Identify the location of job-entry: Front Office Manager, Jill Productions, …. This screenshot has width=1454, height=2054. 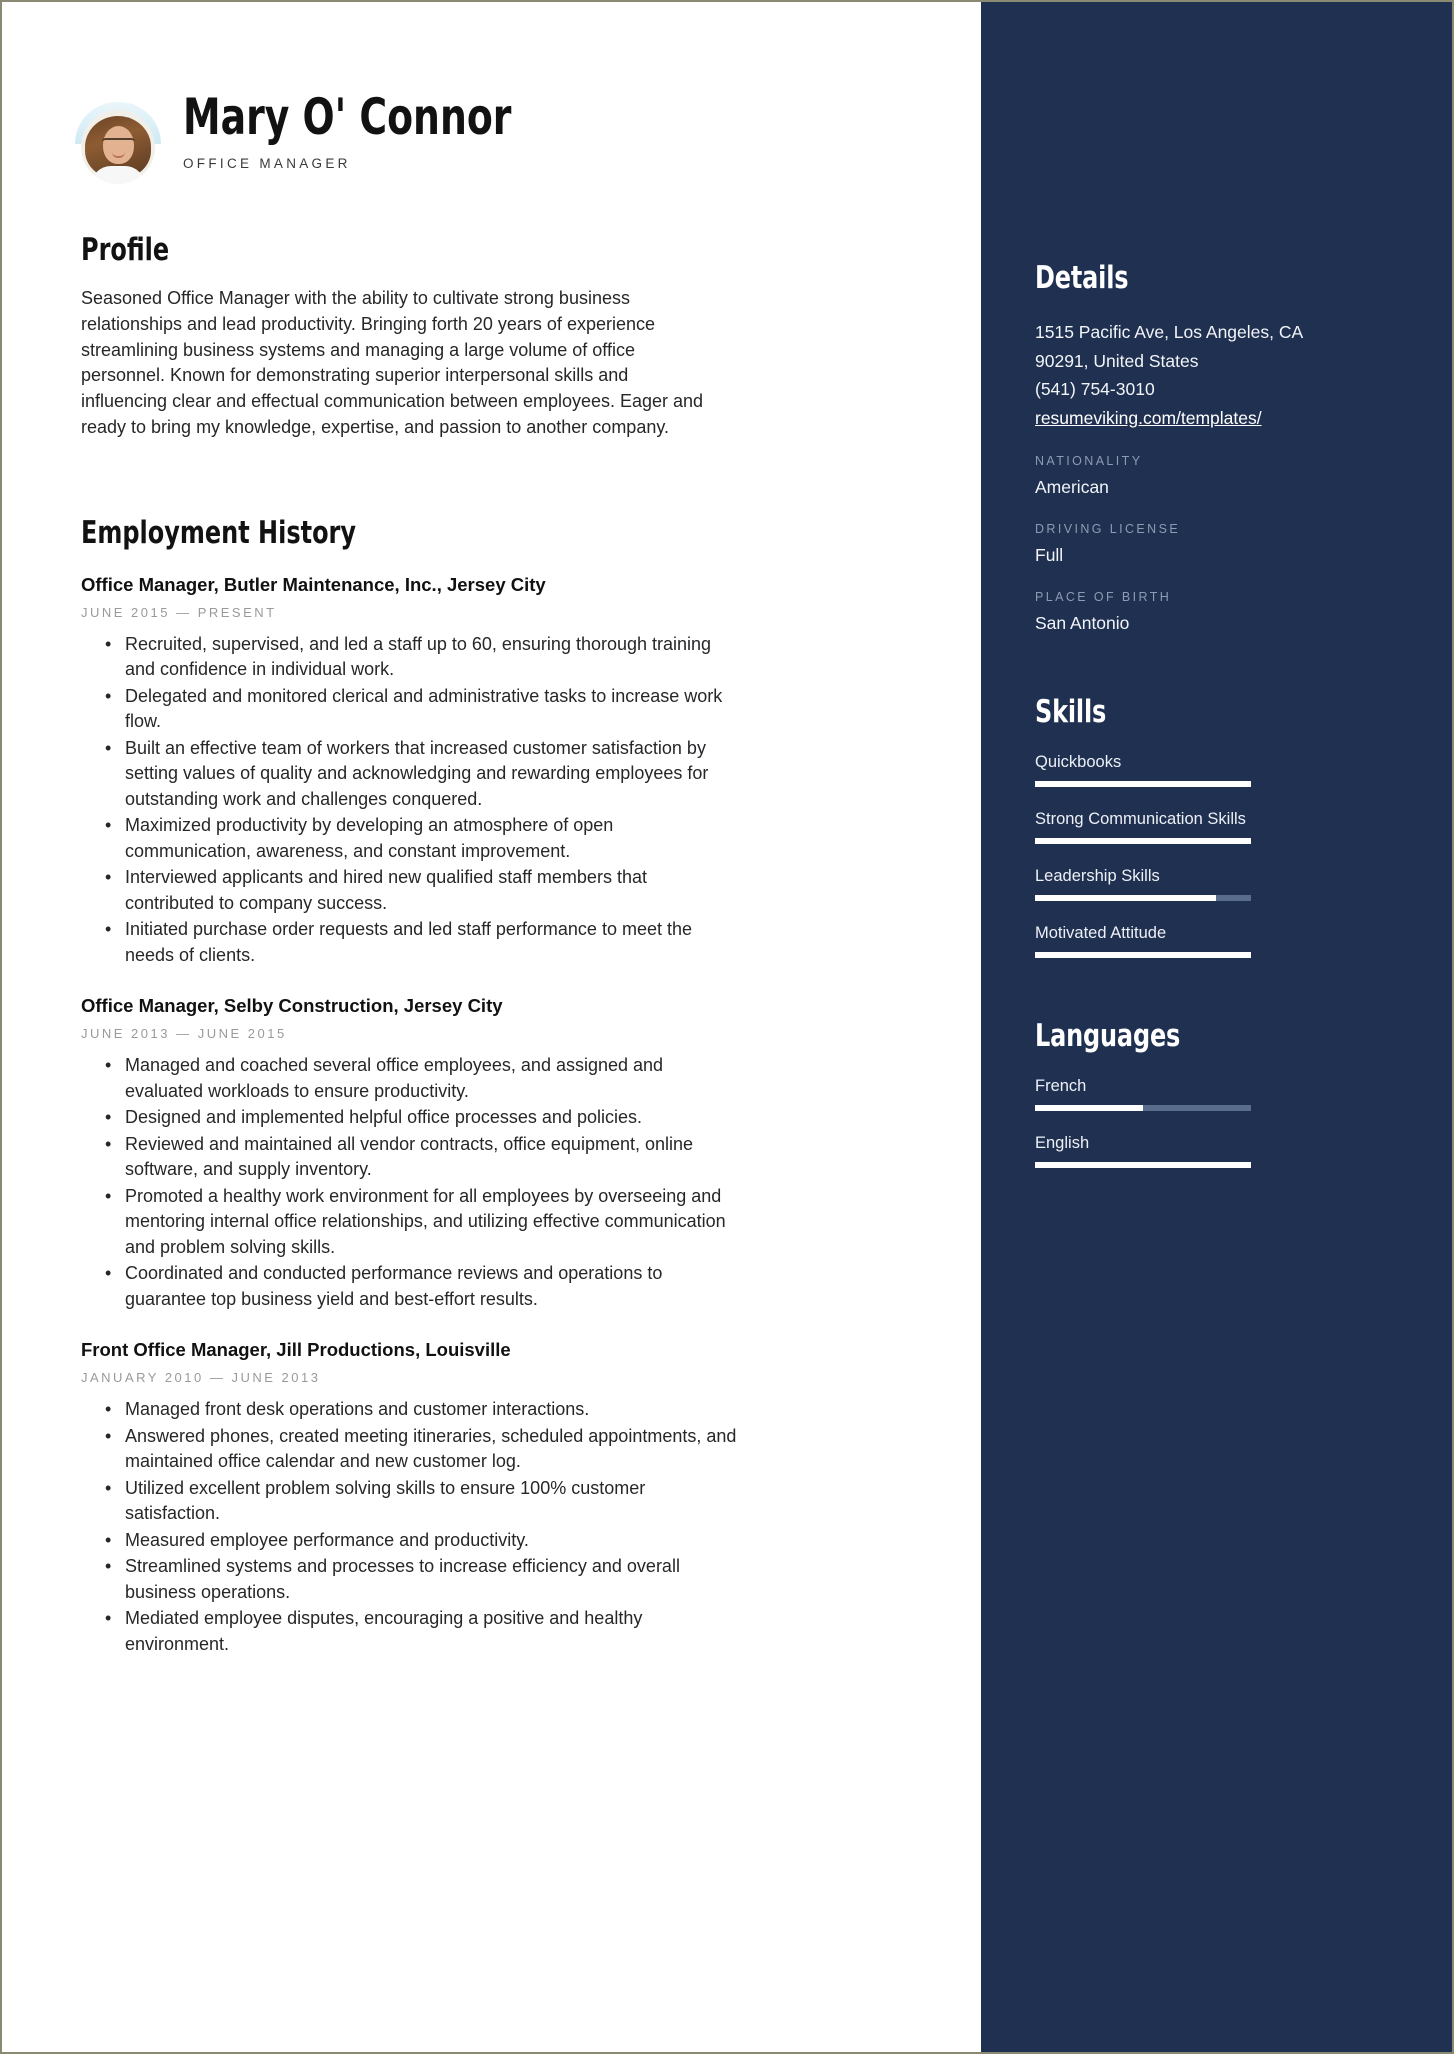
(533, 1497).